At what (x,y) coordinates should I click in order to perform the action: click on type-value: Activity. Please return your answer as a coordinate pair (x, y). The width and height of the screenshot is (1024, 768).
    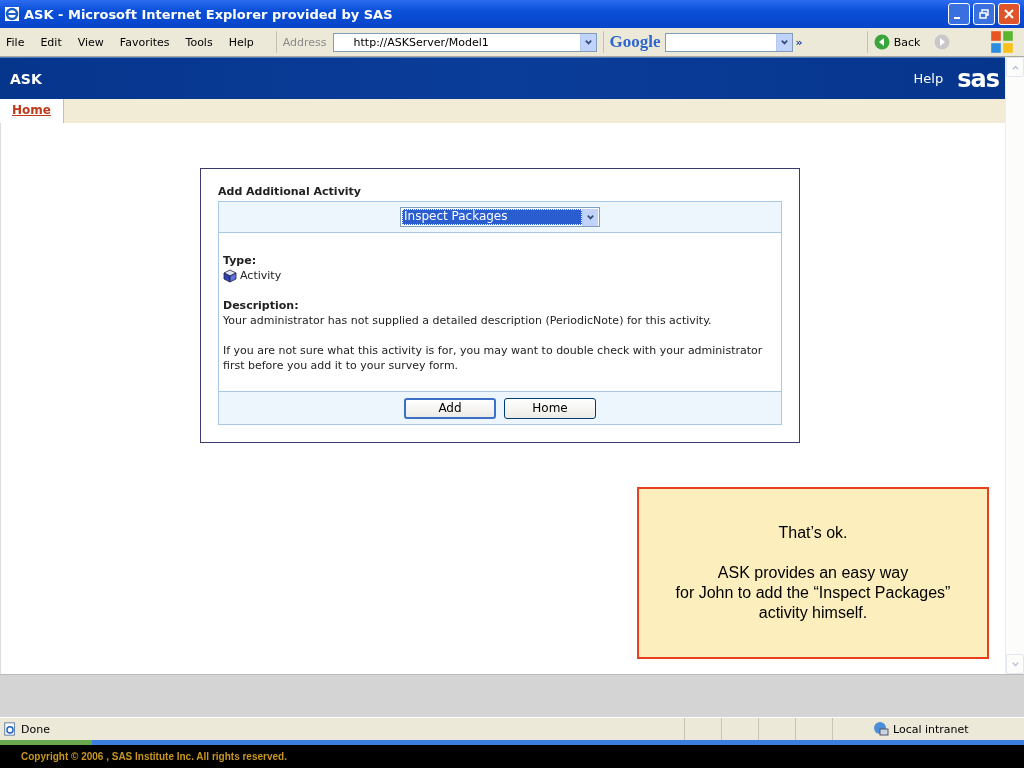
    Looking at the image, I should click on (261, 275).